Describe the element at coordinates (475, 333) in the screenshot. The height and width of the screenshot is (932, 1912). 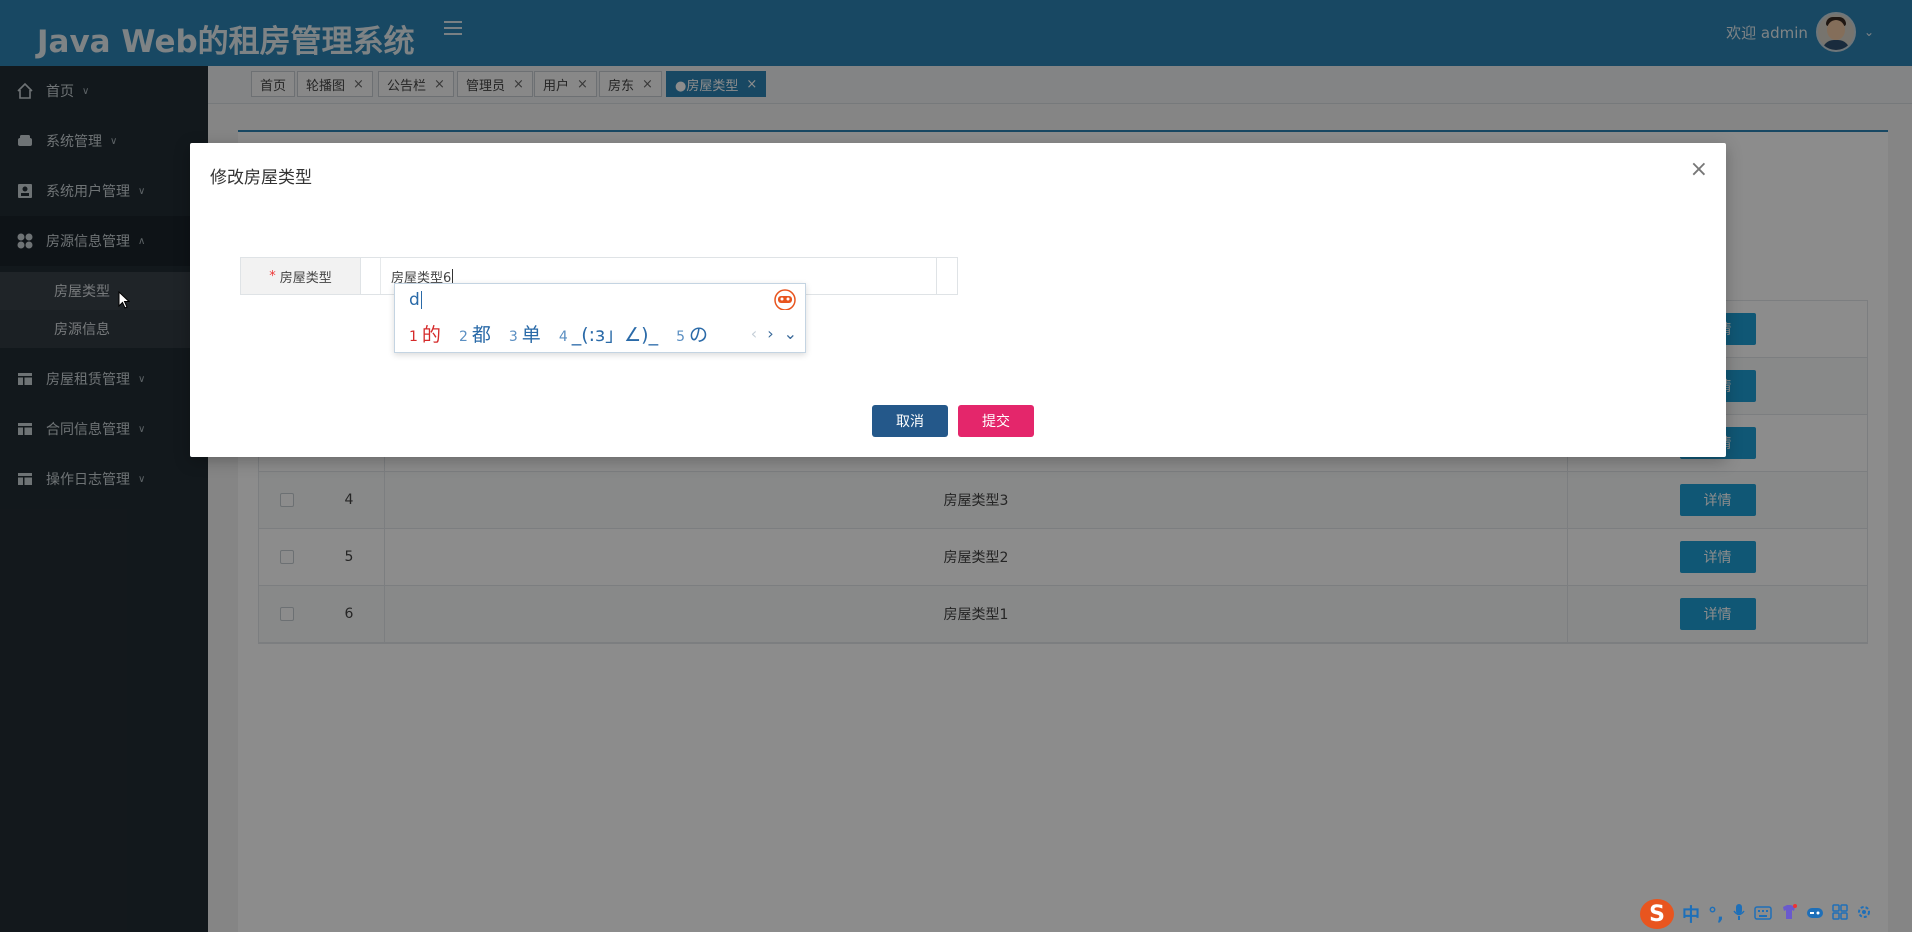
I see `ime-candidate: 2都` at that location.